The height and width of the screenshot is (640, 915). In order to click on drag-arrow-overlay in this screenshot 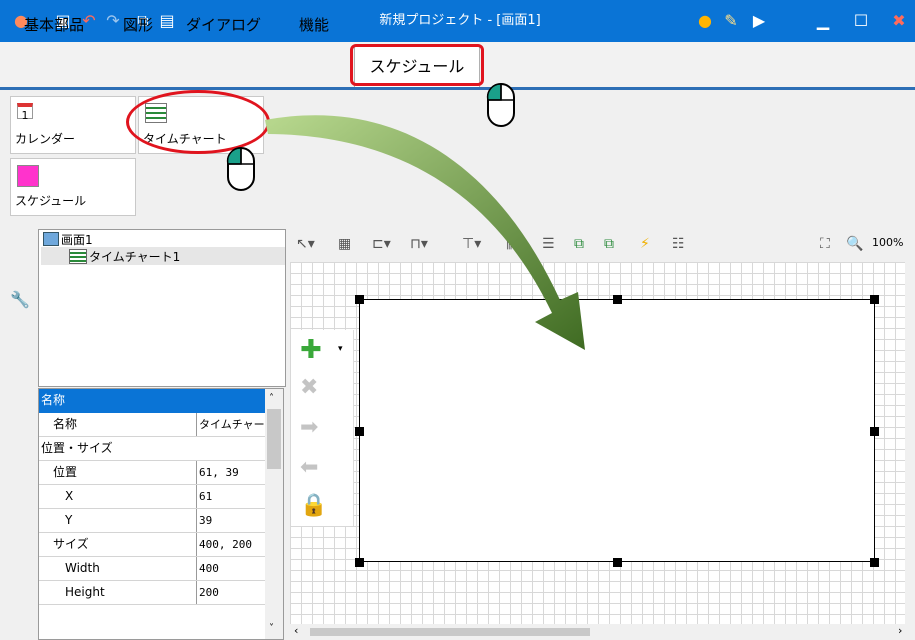, I will do `click(425, 233)`.